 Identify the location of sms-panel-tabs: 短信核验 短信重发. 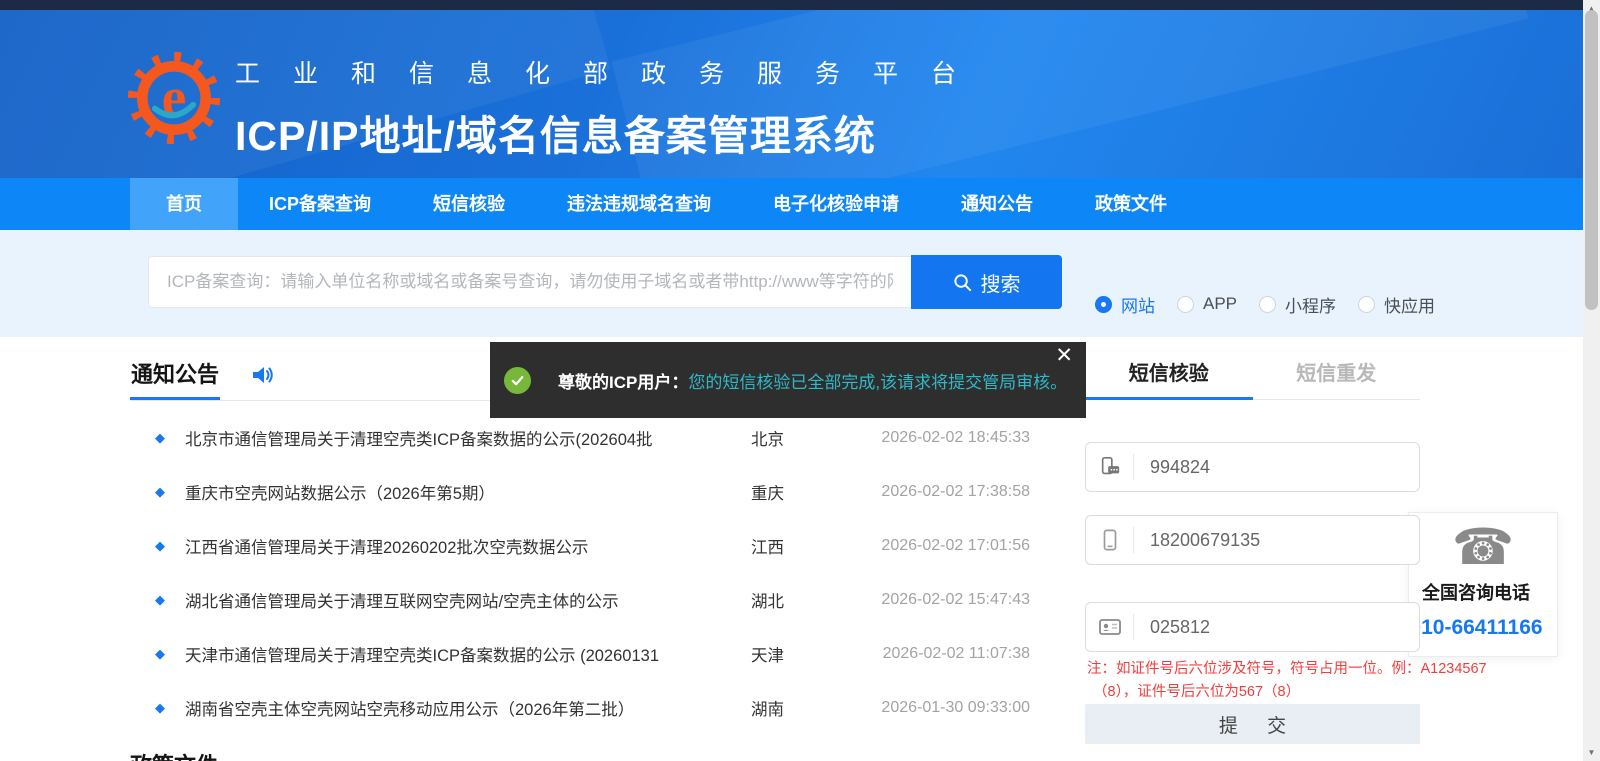
(1252, 376).